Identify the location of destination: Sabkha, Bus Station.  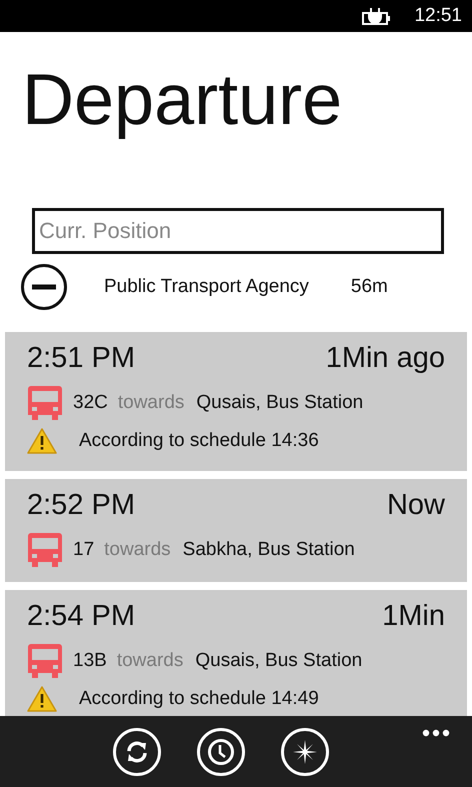
(268, 550).